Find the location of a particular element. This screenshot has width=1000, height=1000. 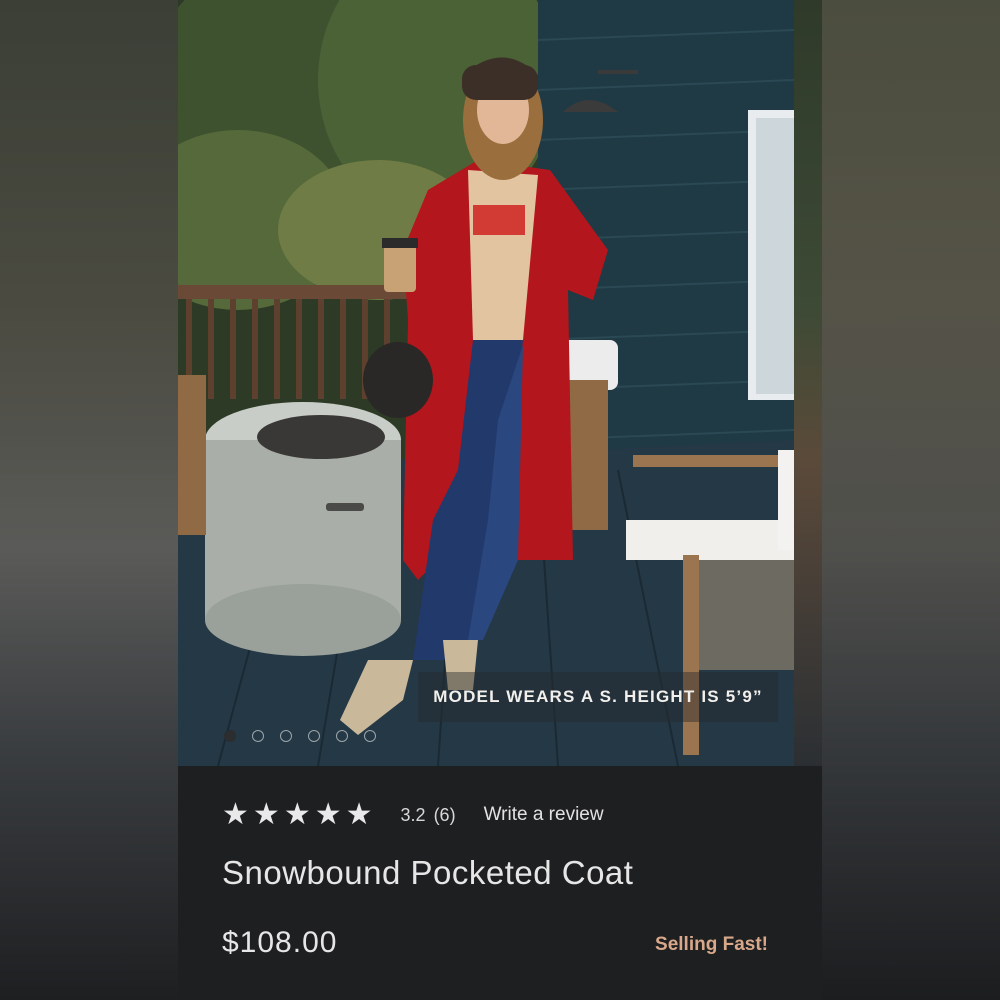

model-size-caption: MODEL WEARS A S. HEIGHT IS 5’9” is located at coordinates (598, 697).